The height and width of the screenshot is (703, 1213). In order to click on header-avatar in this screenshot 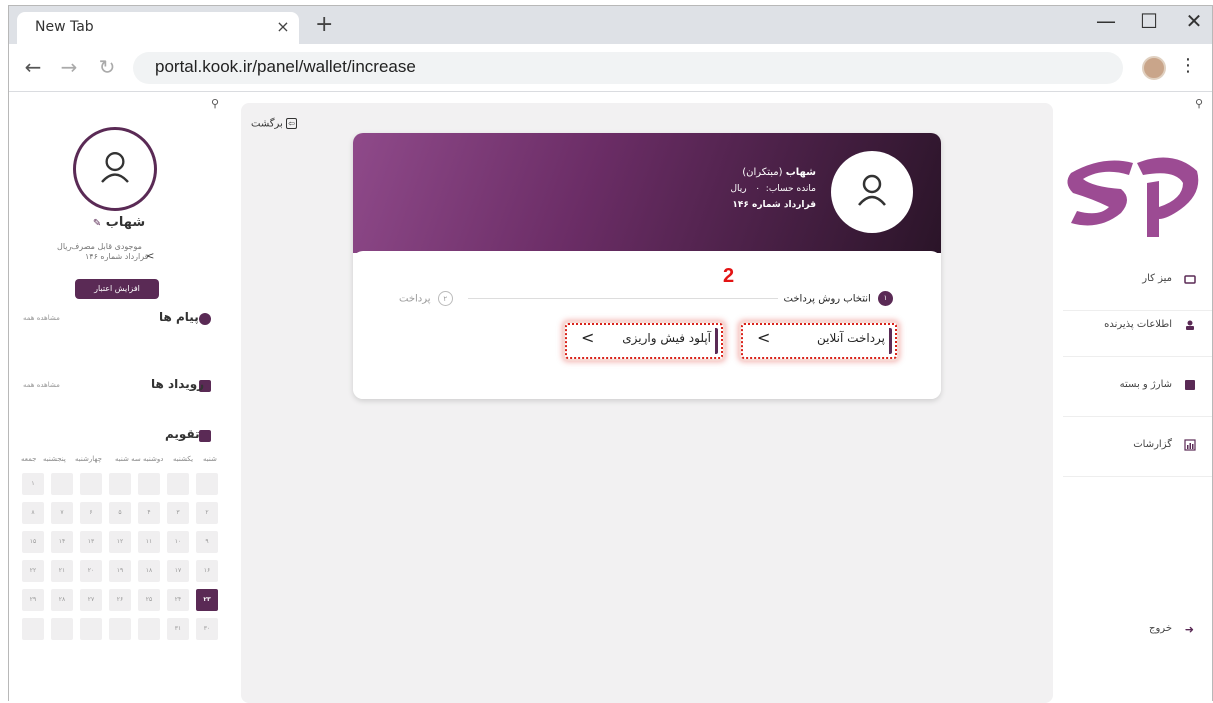, I will do `click(872, 192)`.